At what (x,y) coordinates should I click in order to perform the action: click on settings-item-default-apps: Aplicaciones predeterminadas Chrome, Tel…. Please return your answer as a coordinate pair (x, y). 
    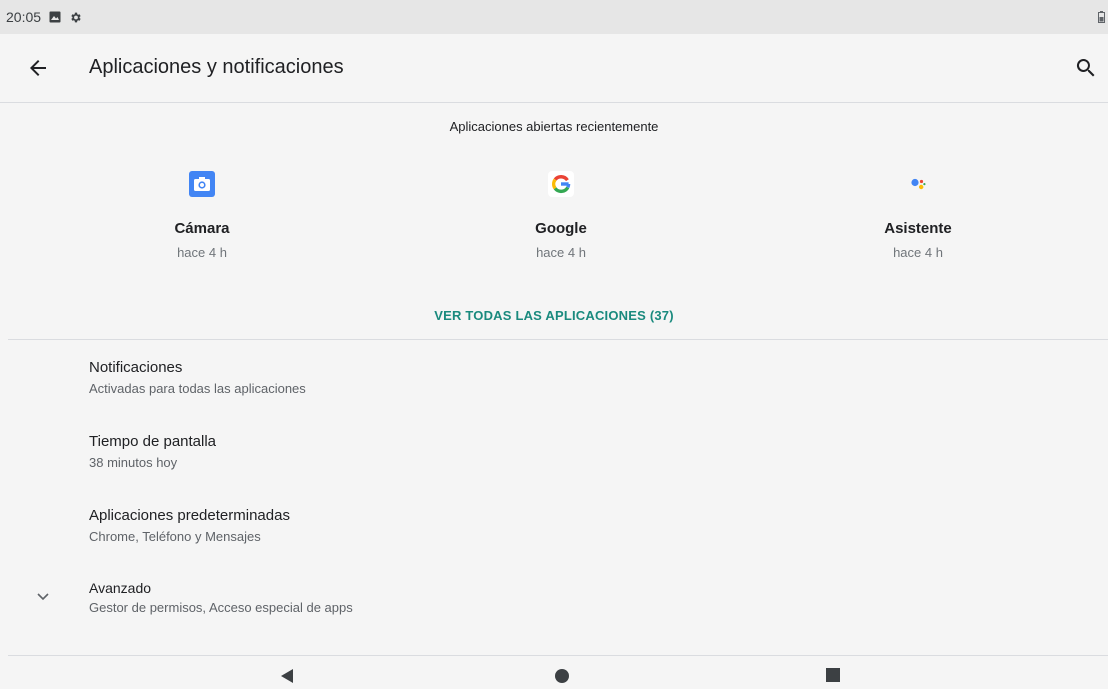
    Looking at the image, I should click on (554, 528).